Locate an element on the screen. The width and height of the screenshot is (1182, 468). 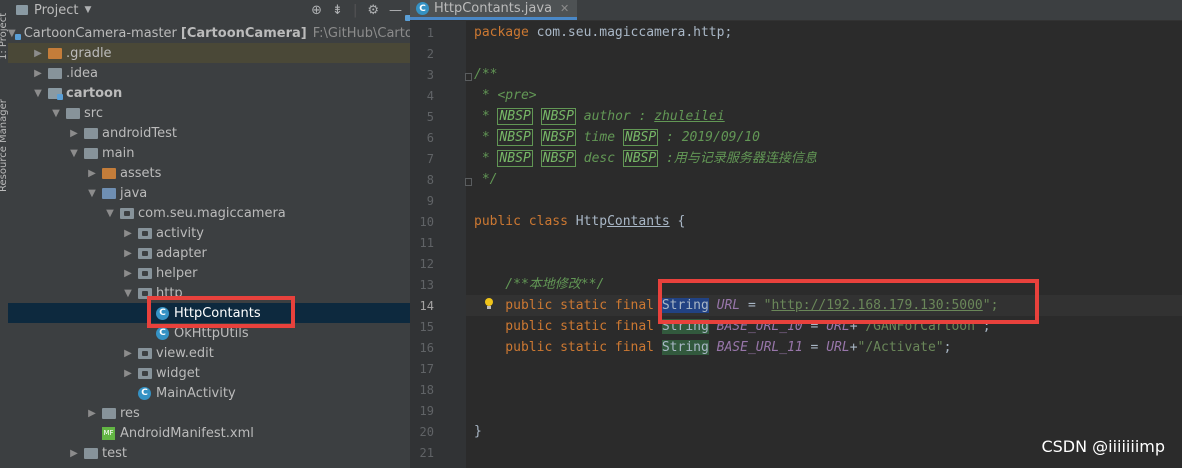
tree-item-cartoon: ▼ cartoon is located at coordinates (209, 93).